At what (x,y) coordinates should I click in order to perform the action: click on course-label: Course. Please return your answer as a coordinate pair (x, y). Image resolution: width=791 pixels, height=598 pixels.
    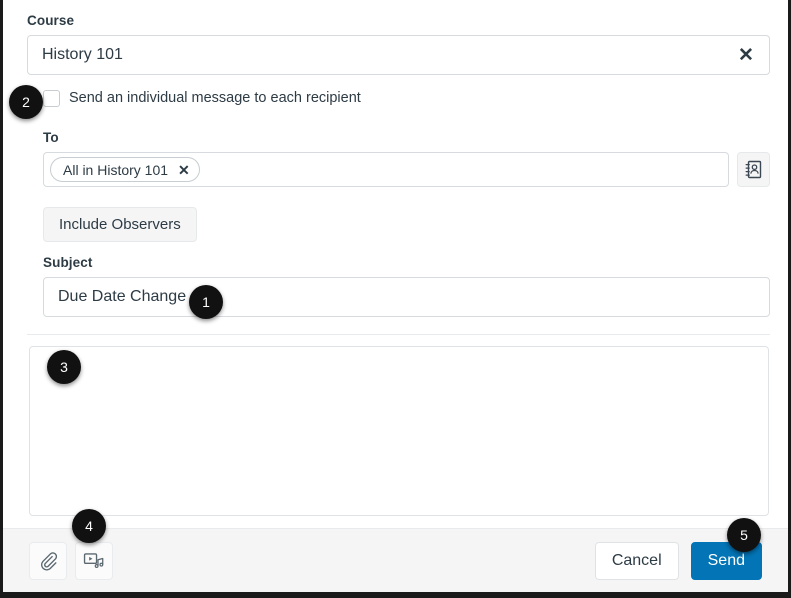
    Looking at the image, I should click on (51, 20).